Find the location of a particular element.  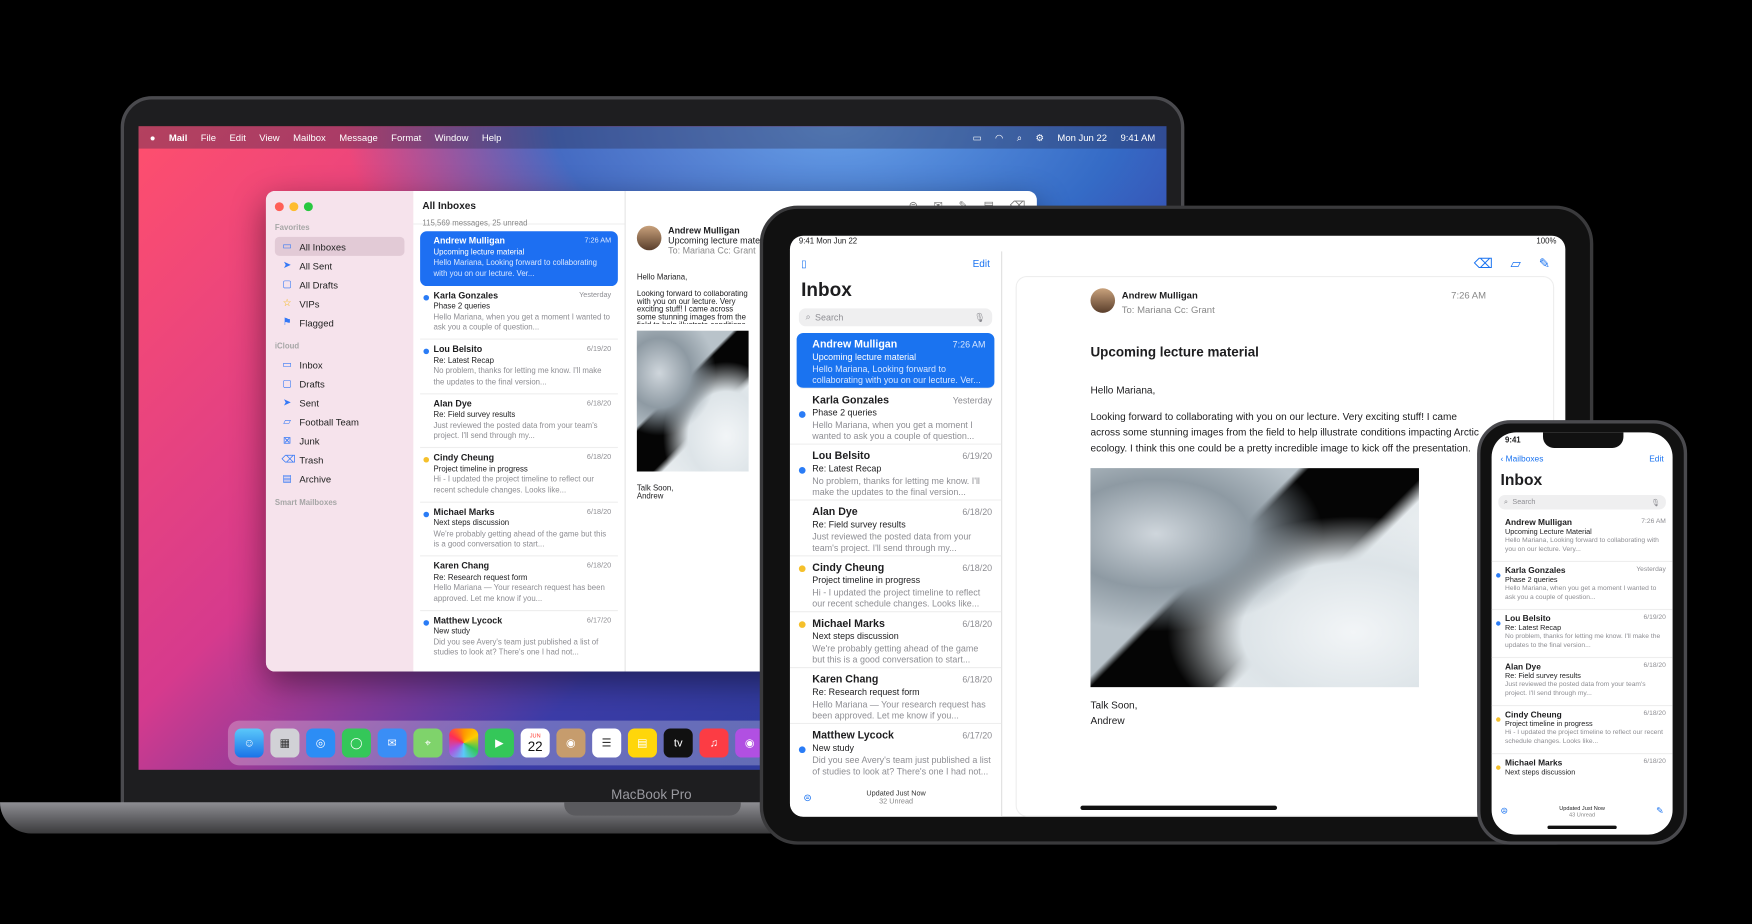

launchpad-icon: ▦ is located at coordinates (285, 743).